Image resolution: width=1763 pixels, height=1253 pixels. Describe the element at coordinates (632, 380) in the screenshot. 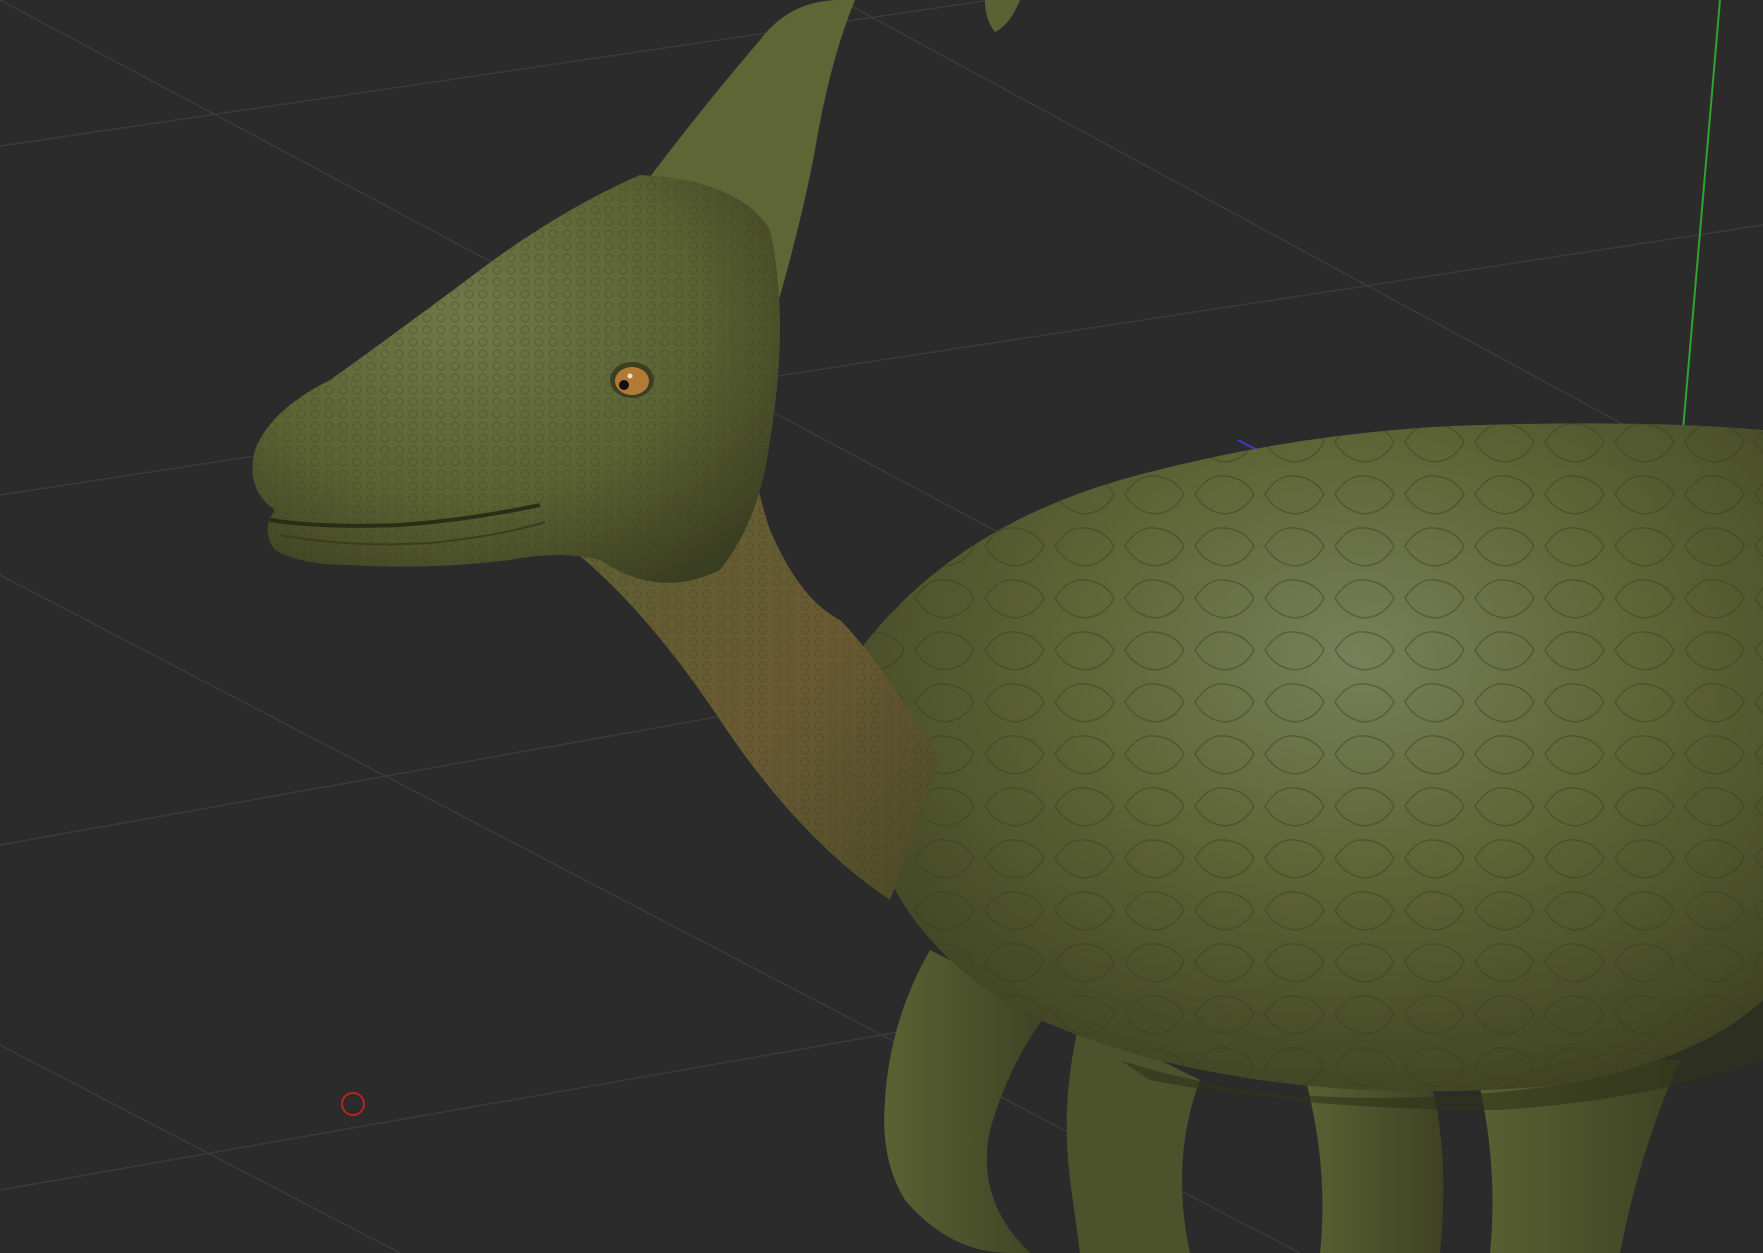

I see `eye-icon` at that location.